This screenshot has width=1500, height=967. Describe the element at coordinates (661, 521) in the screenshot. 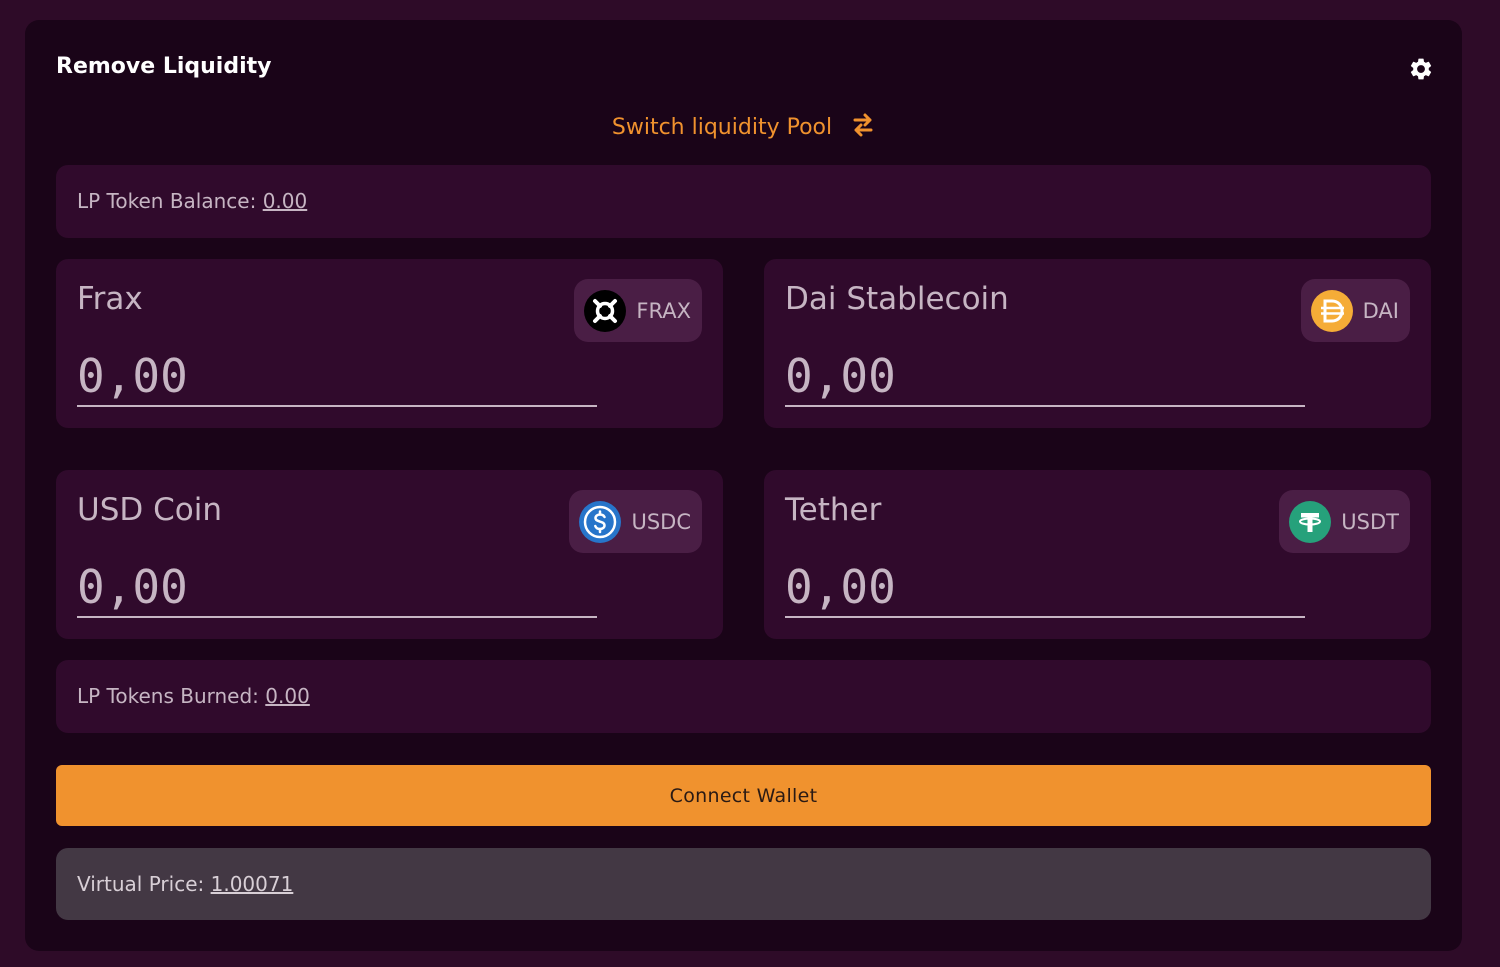

I see `token-symbol: USDC` at that location.